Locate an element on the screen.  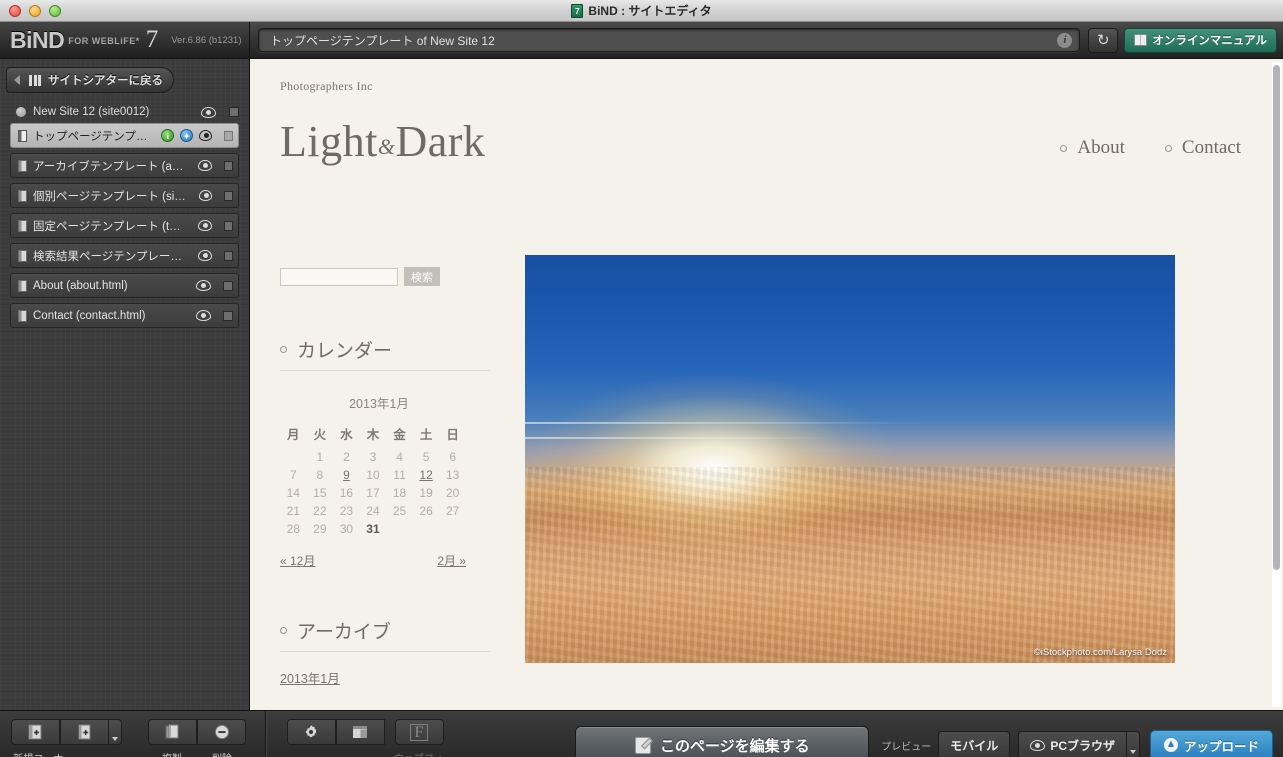
page-create-group: 新規コーナー 追加ページ is located at coordinates (66, 738).